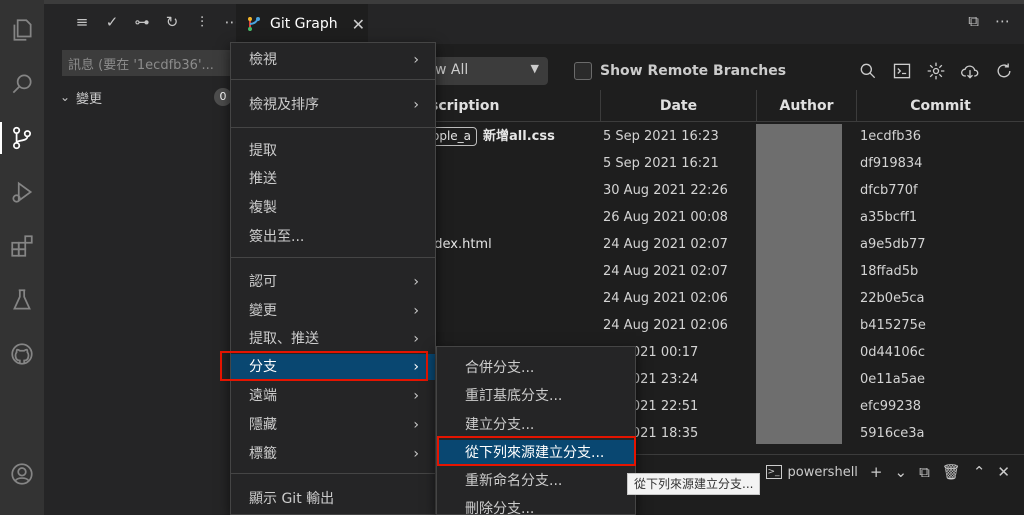 The height and width of the screenshot is (515, 1024). I want to click on commit-hash: a35bcff1, so click(889, 217).